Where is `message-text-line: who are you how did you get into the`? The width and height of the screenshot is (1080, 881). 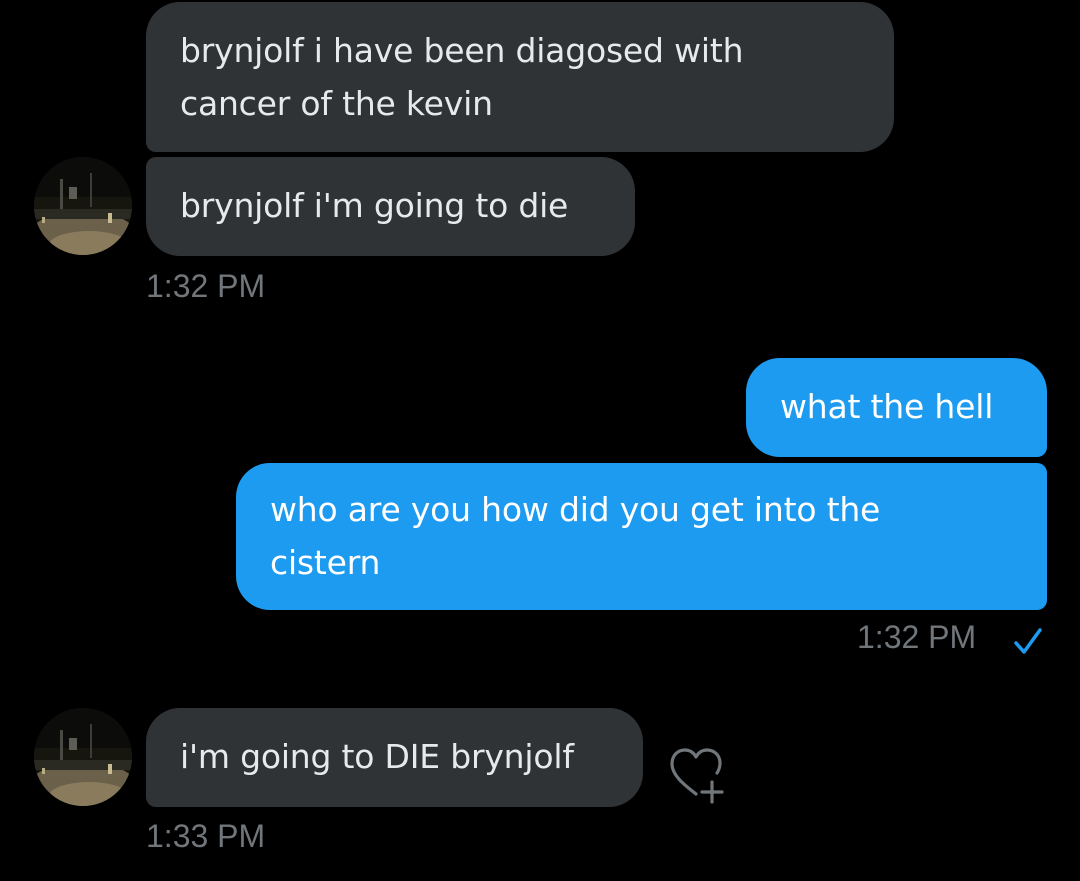
message-text-line: who are you how did you get into the is located at coordinates (575, 509).